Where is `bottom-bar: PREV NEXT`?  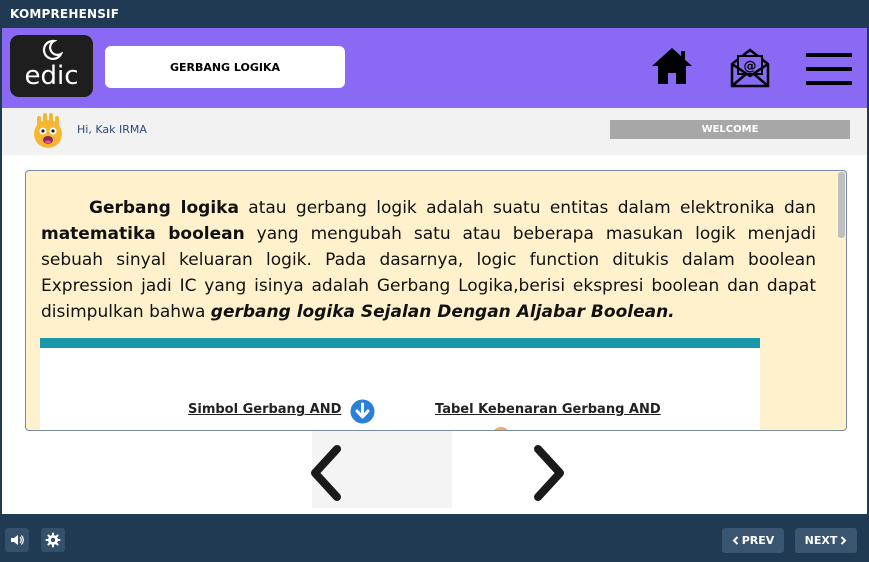 bottom-bar: PREV NEXT is located at coordinates (434, 538).